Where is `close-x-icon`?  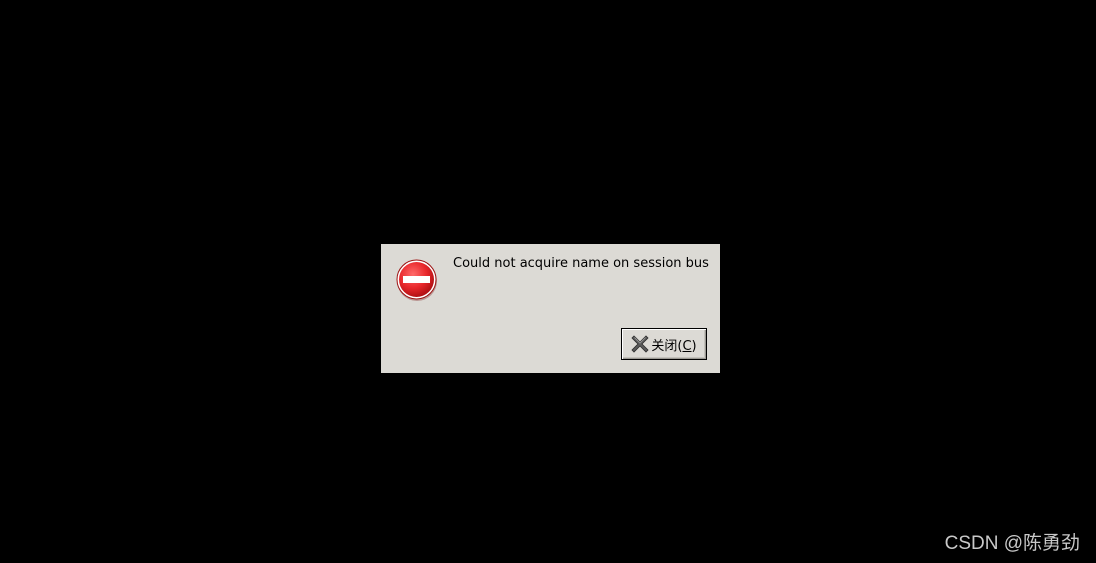 close-x-icon is located at coordinates (640, 344).